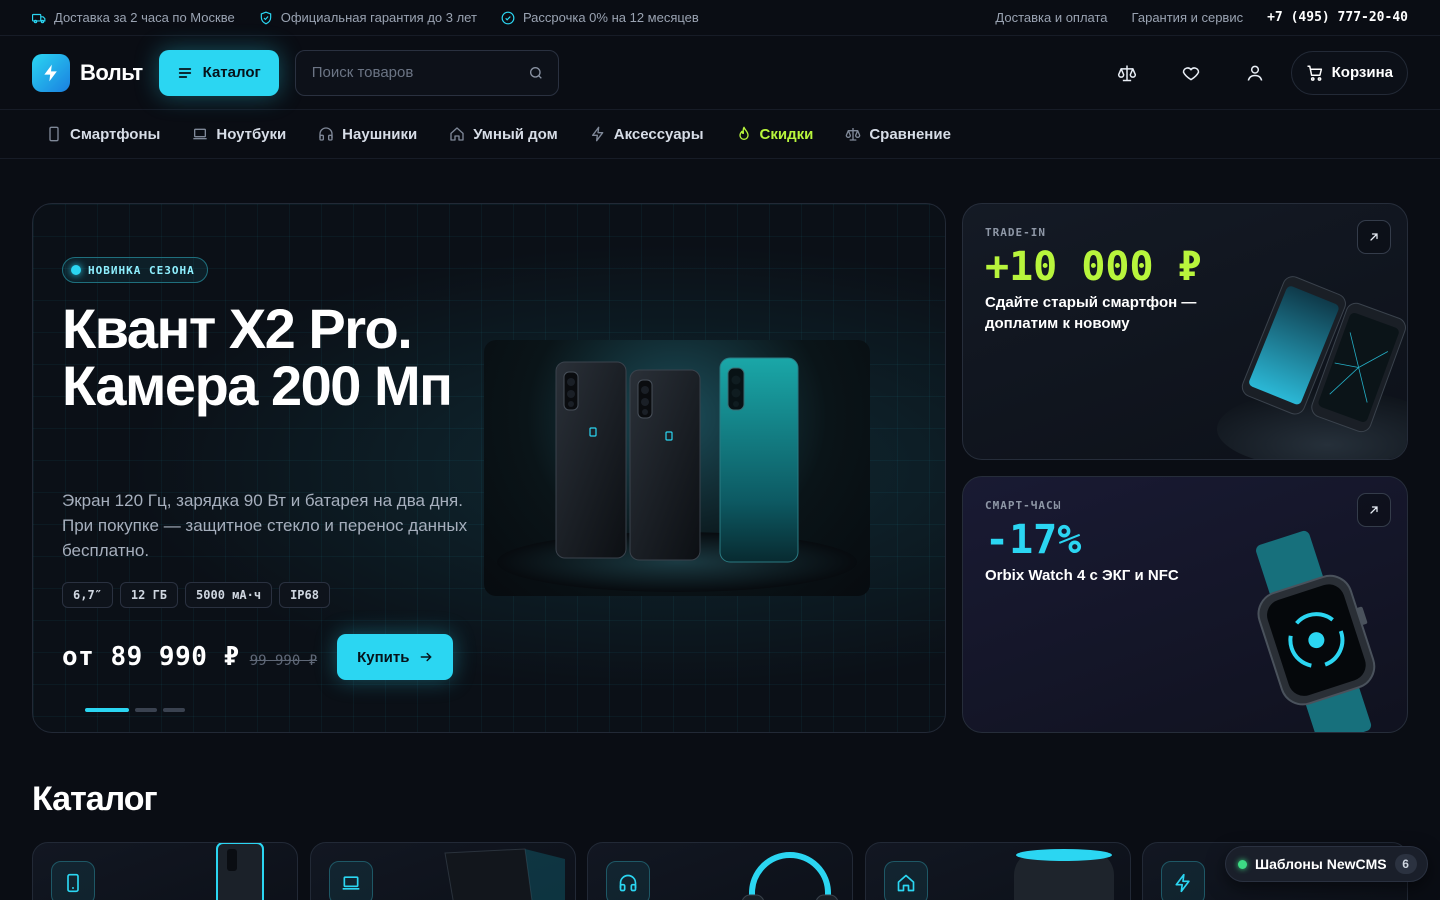  Describe the element at coordinates (1051, 17) in the screenshot. I see `link-delivery-payment: Доставка и оплата` at that location.